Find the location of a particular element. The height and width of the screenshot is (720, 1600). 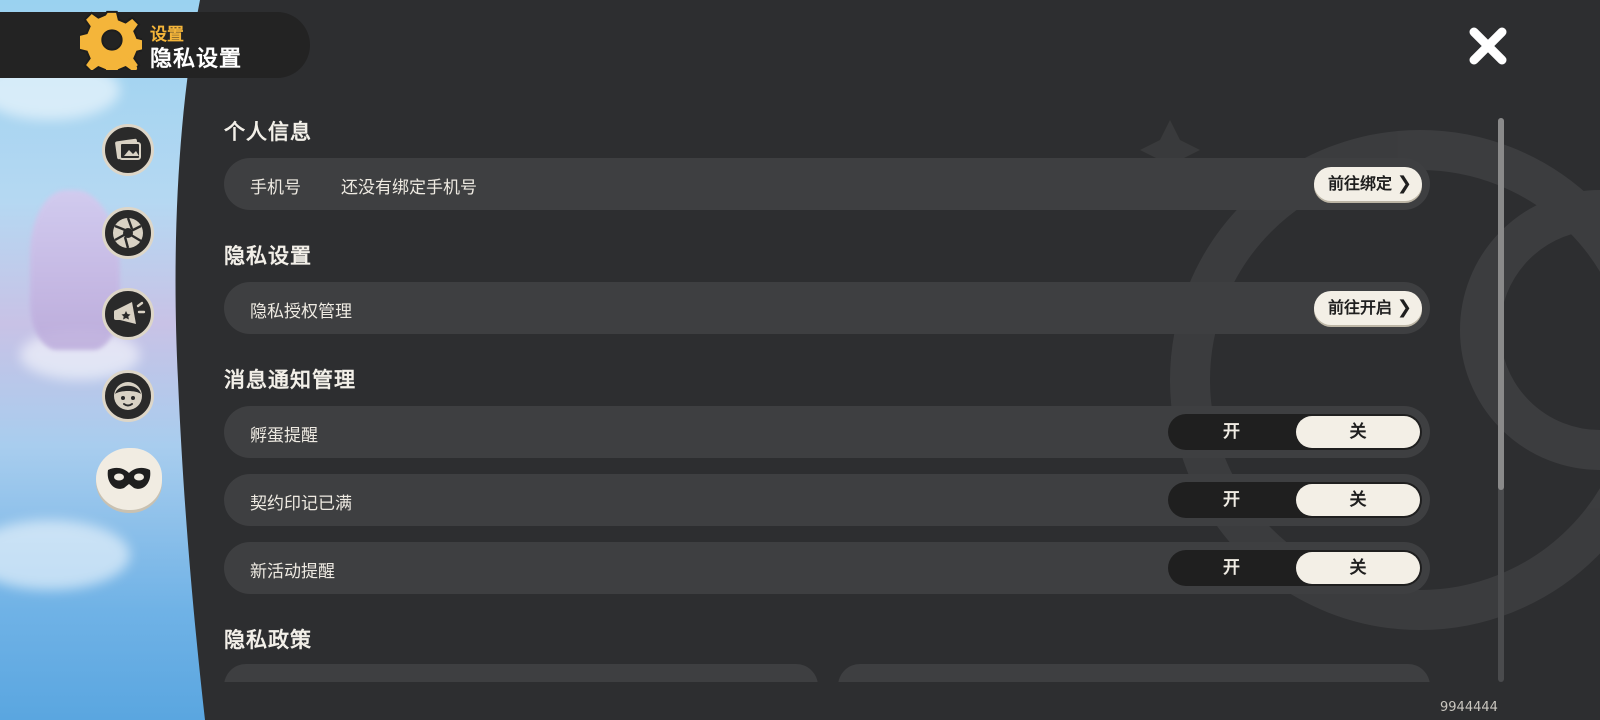

notification-row-contract: 契约印记已满 开 关 is located at coordinates (827, 500).